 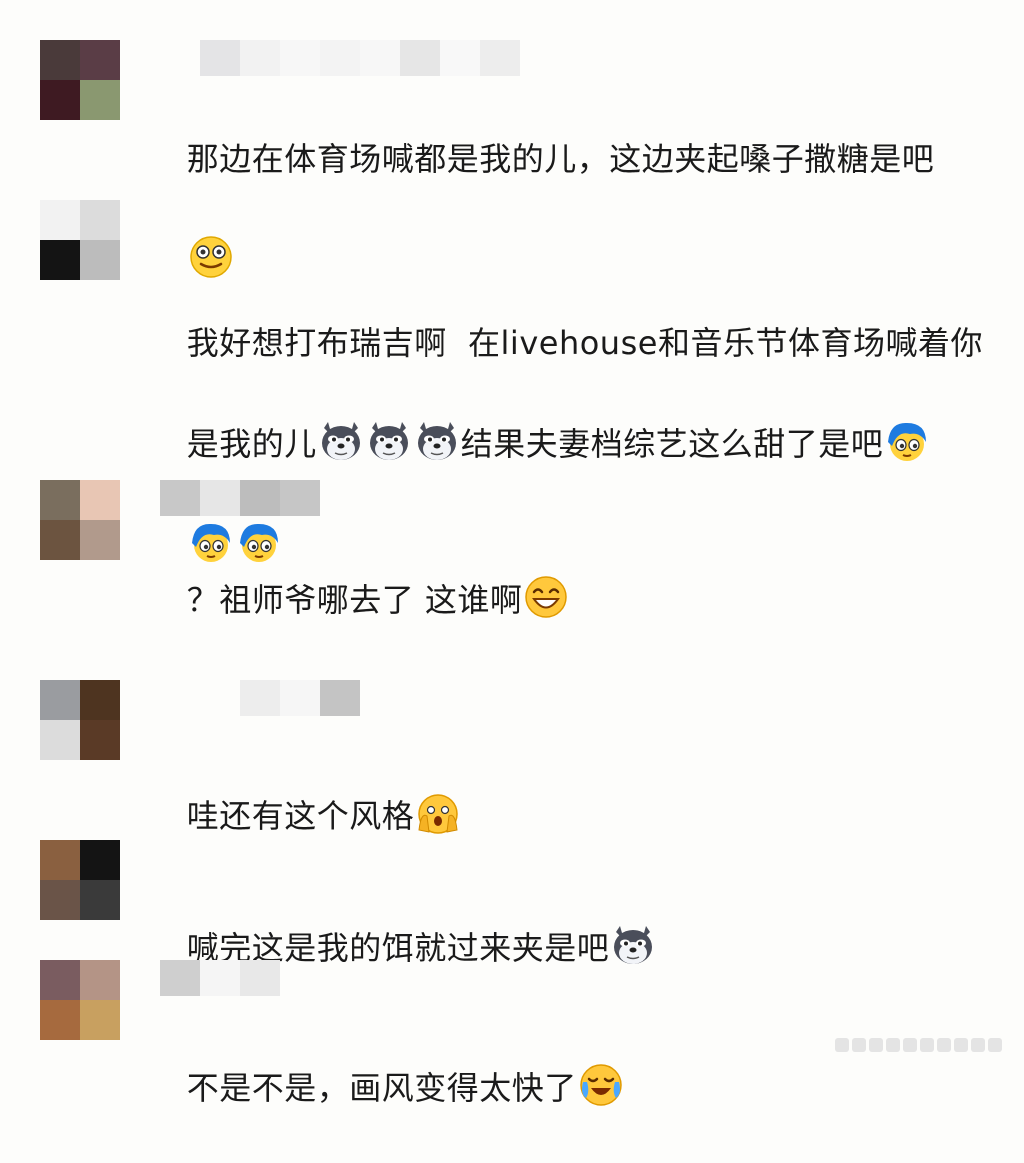 What do you see at coordinates (438, 813) in the screenshot?
I see `face-screaming-icon` at bounding box center [438, 813].